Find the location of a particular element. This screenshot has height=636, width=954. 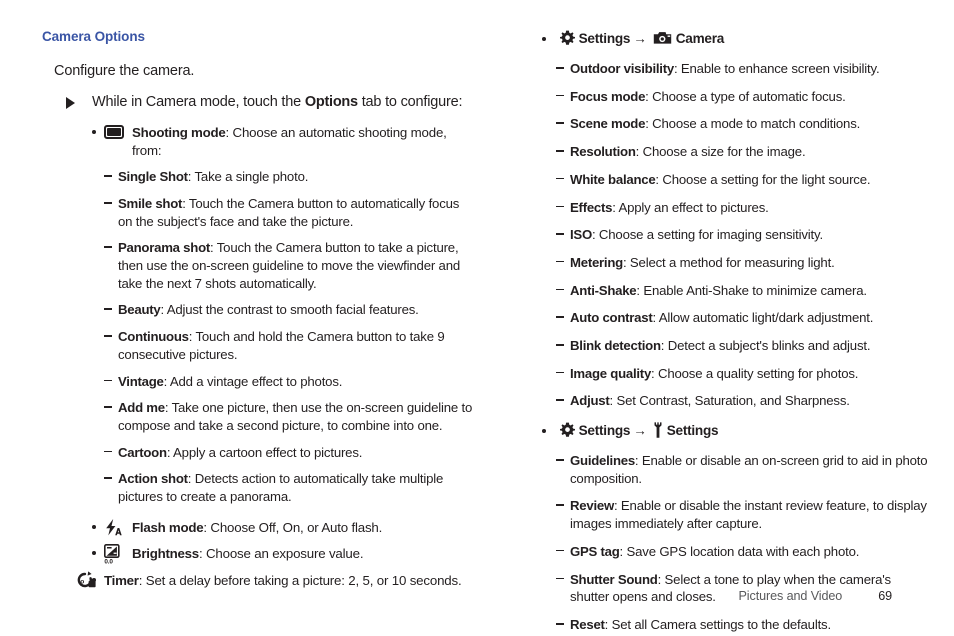

footer-page-number: 69 is located at coordinates (885, 596).